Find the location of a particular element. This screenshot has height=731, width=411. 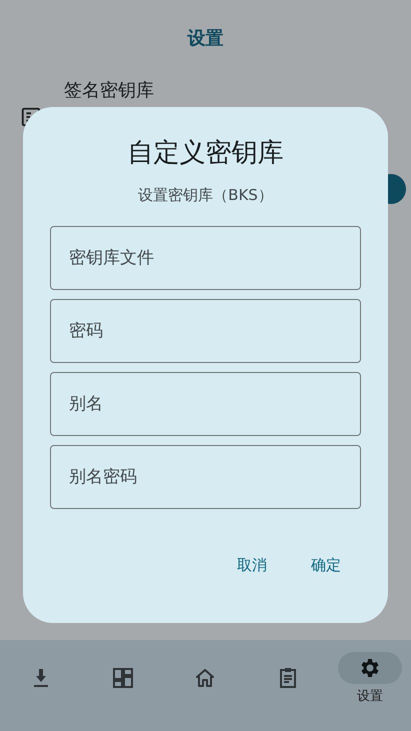

dialog-title: 自定义密钥库 is located at coordinates (206, 153).